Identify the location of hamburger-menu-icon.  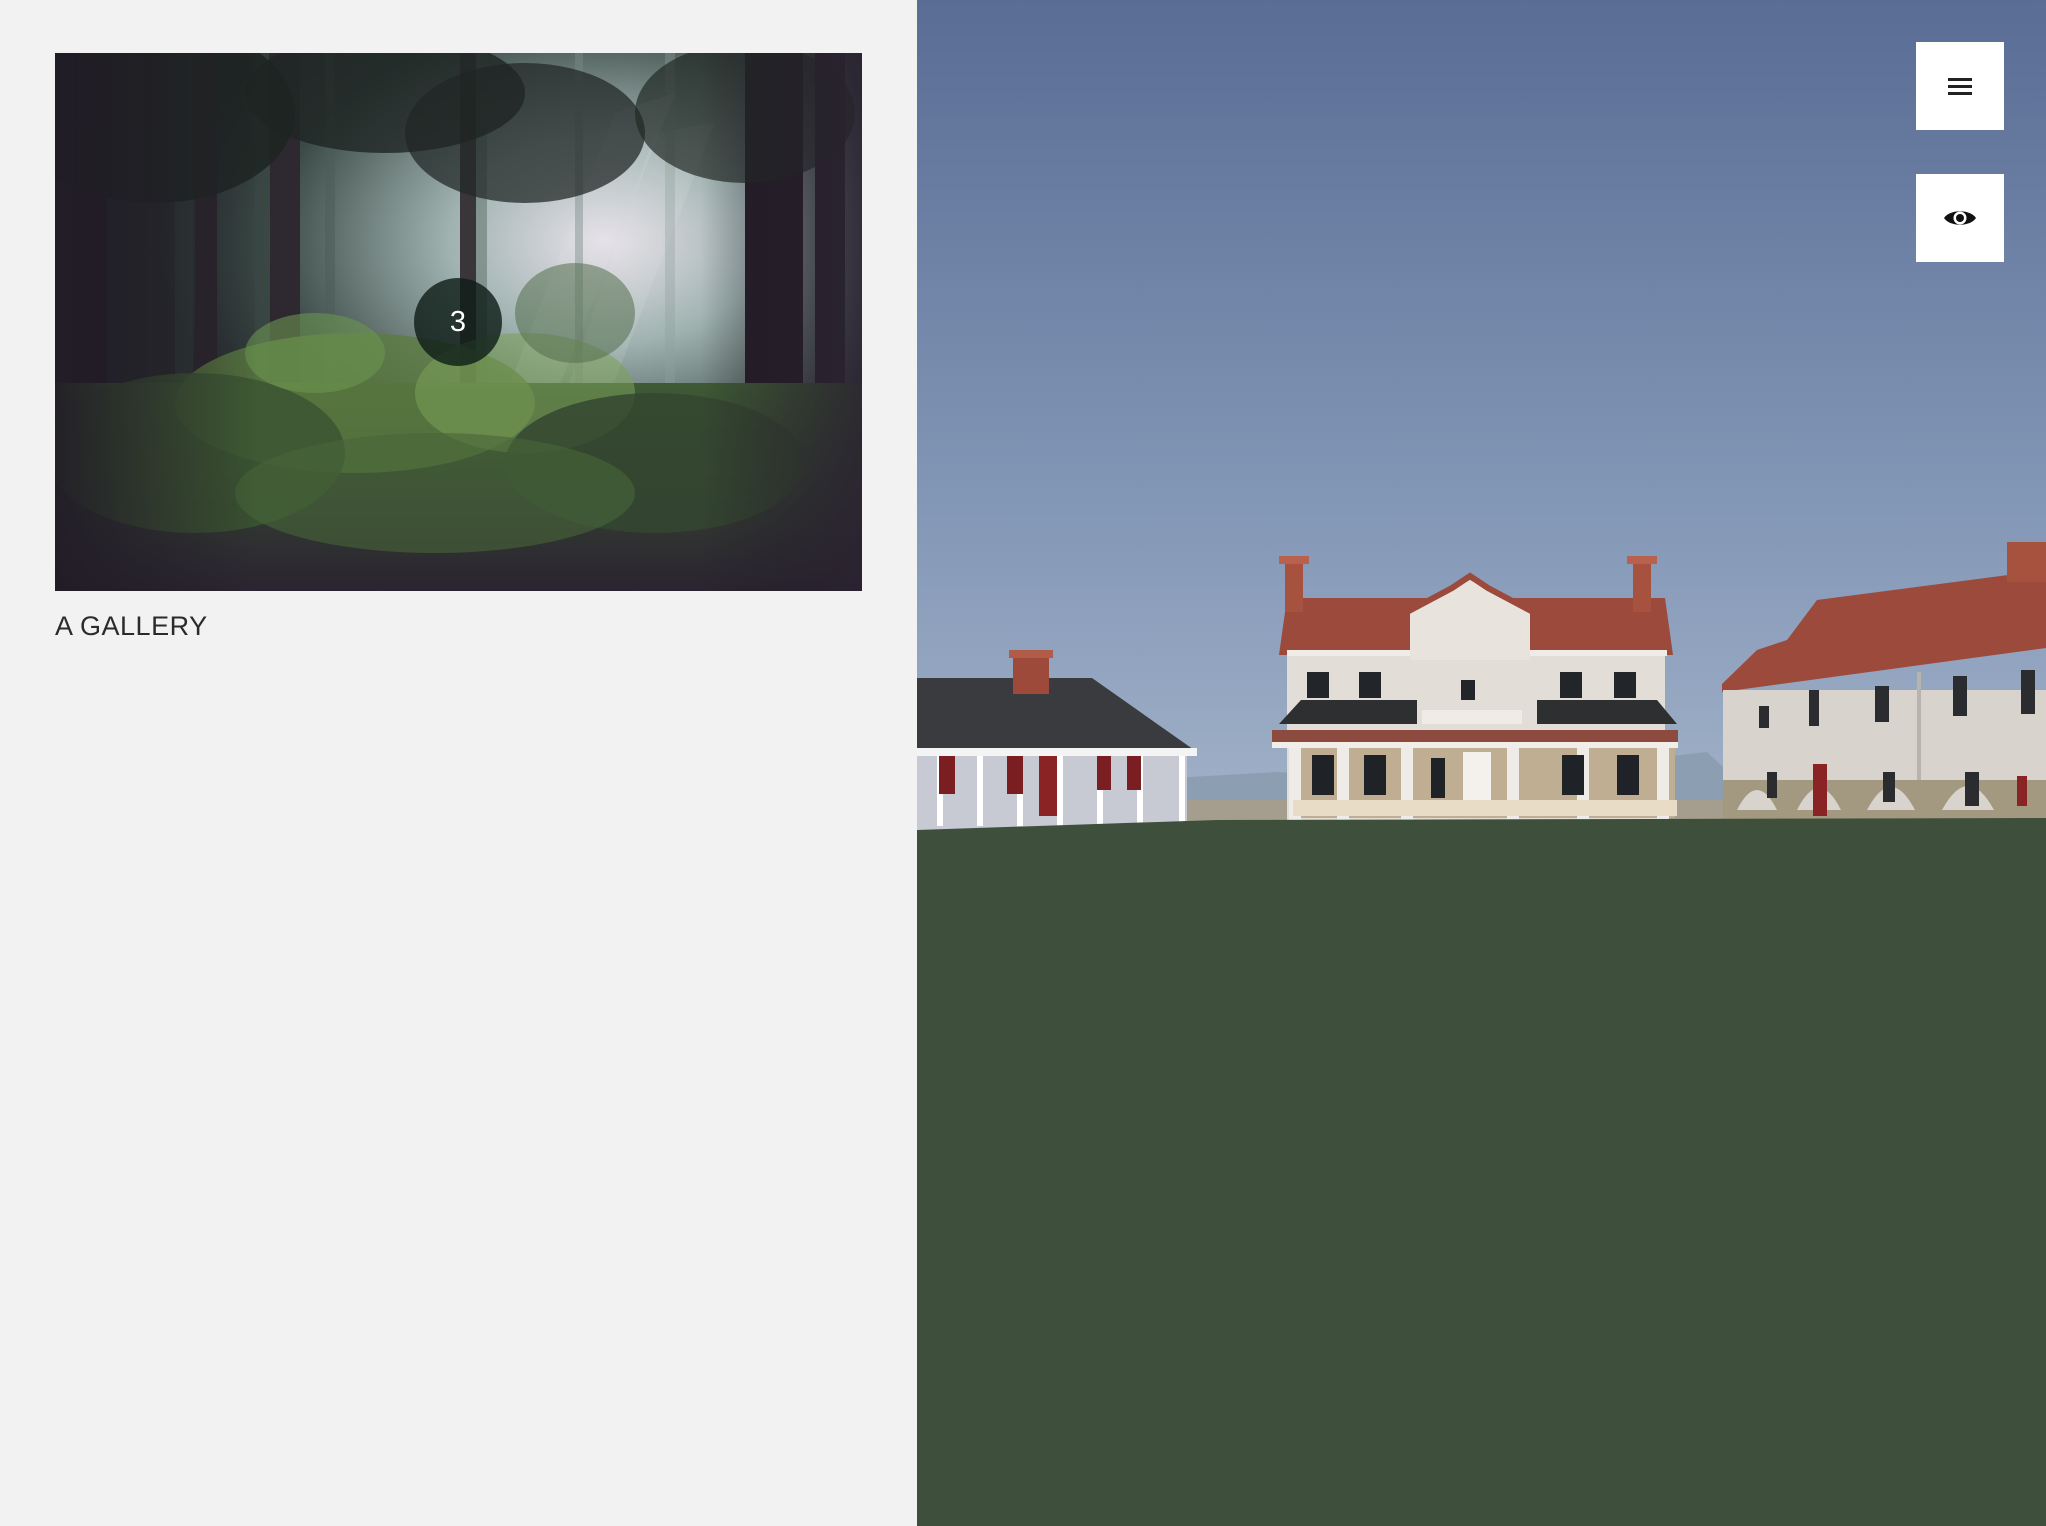
(1960, 86).